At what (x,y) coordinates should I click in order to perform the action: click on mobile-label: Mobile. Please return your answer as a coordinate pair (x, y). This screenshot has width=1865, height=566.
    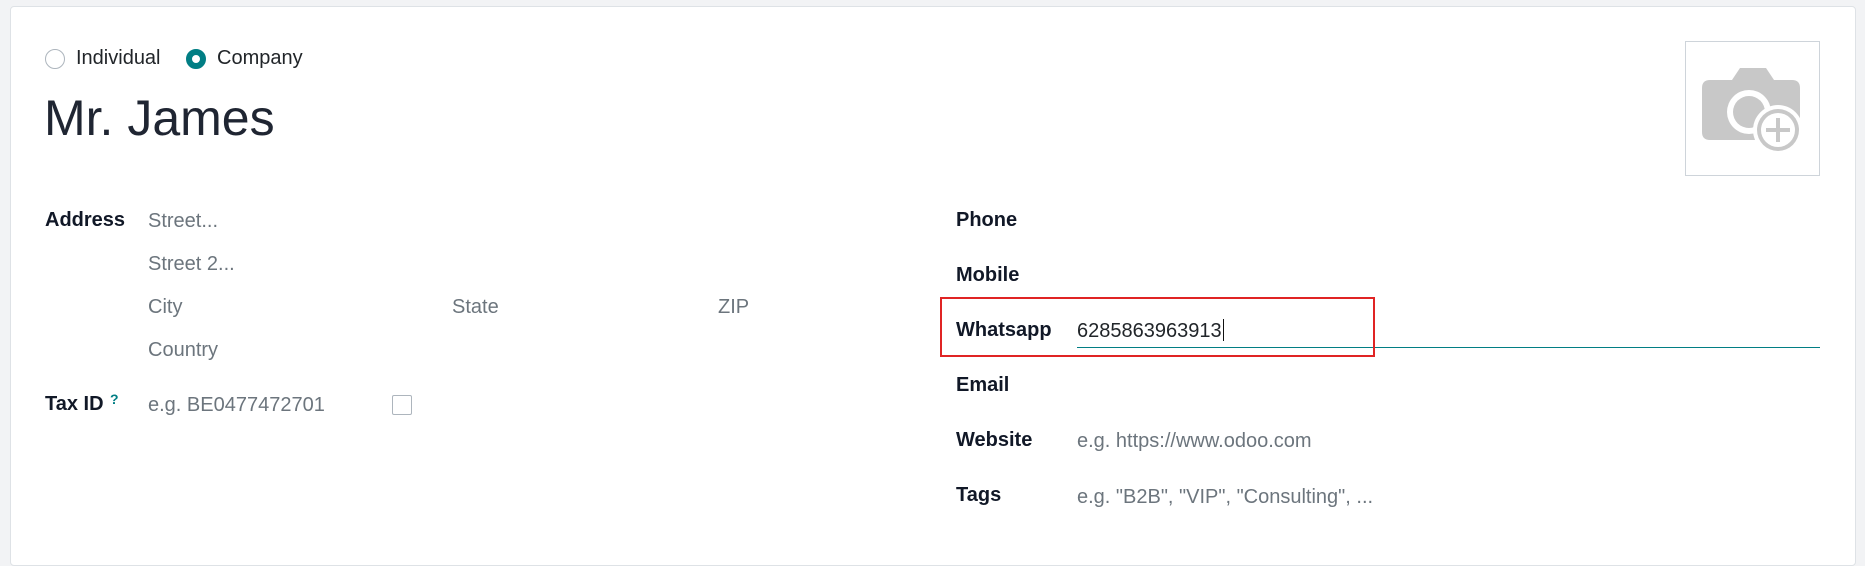
    Looking at the image, I should click on (988, 275).